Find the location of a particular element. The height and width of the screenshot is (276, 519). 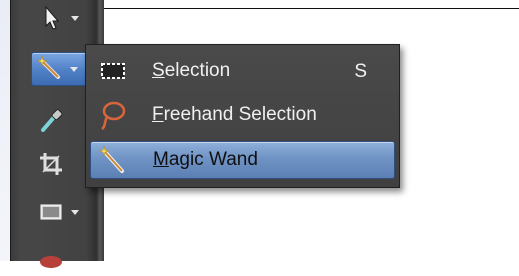

menu-item-freehand-selection: Freehand Selection is located at coordinates (241, 115).